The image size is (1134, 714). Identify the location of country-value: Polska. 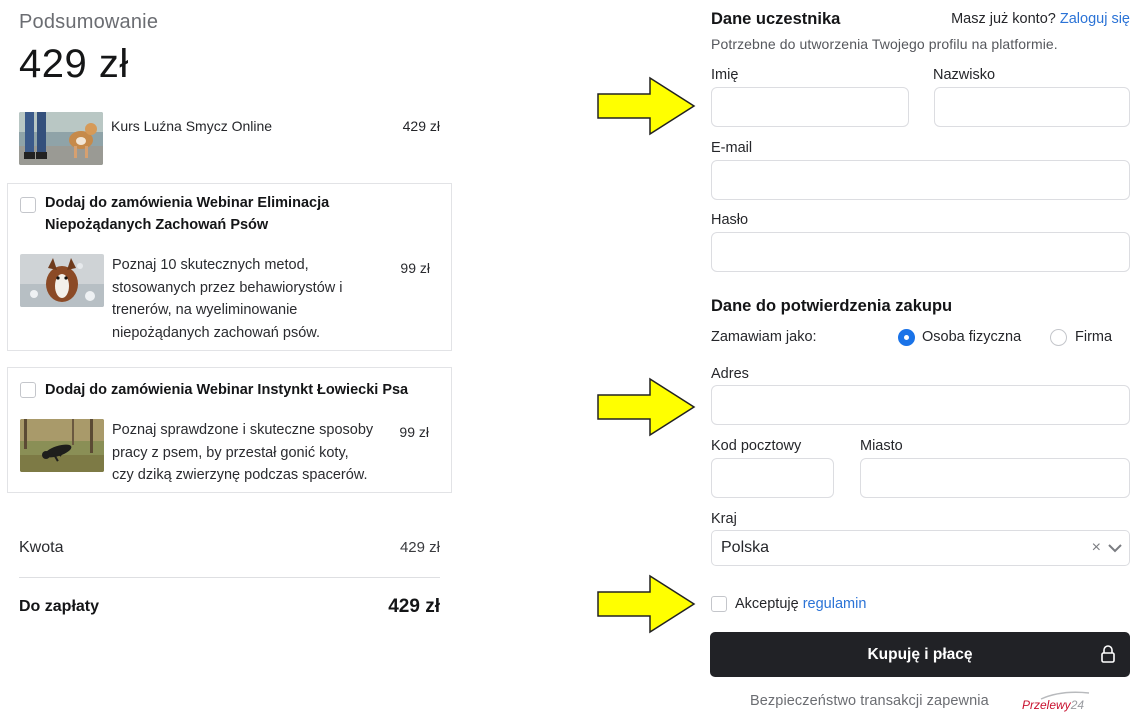
(745, 547).